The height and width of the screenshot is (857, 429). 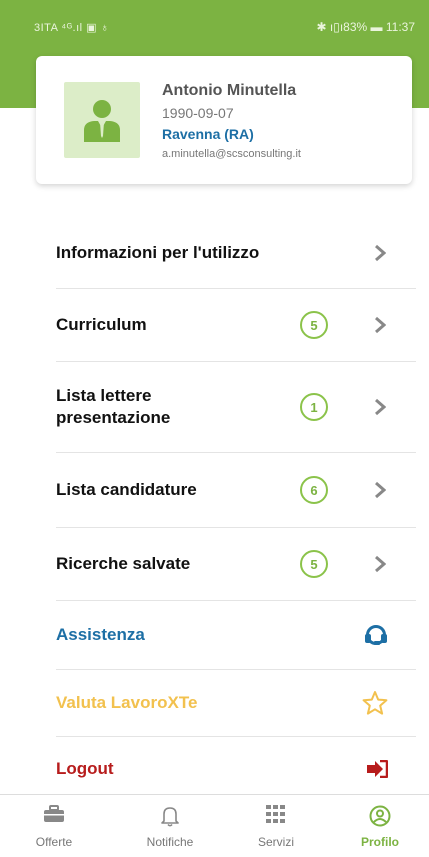 I want to click on menu-item-candidature: Lista candidature 6, so click(x=236, y=490).